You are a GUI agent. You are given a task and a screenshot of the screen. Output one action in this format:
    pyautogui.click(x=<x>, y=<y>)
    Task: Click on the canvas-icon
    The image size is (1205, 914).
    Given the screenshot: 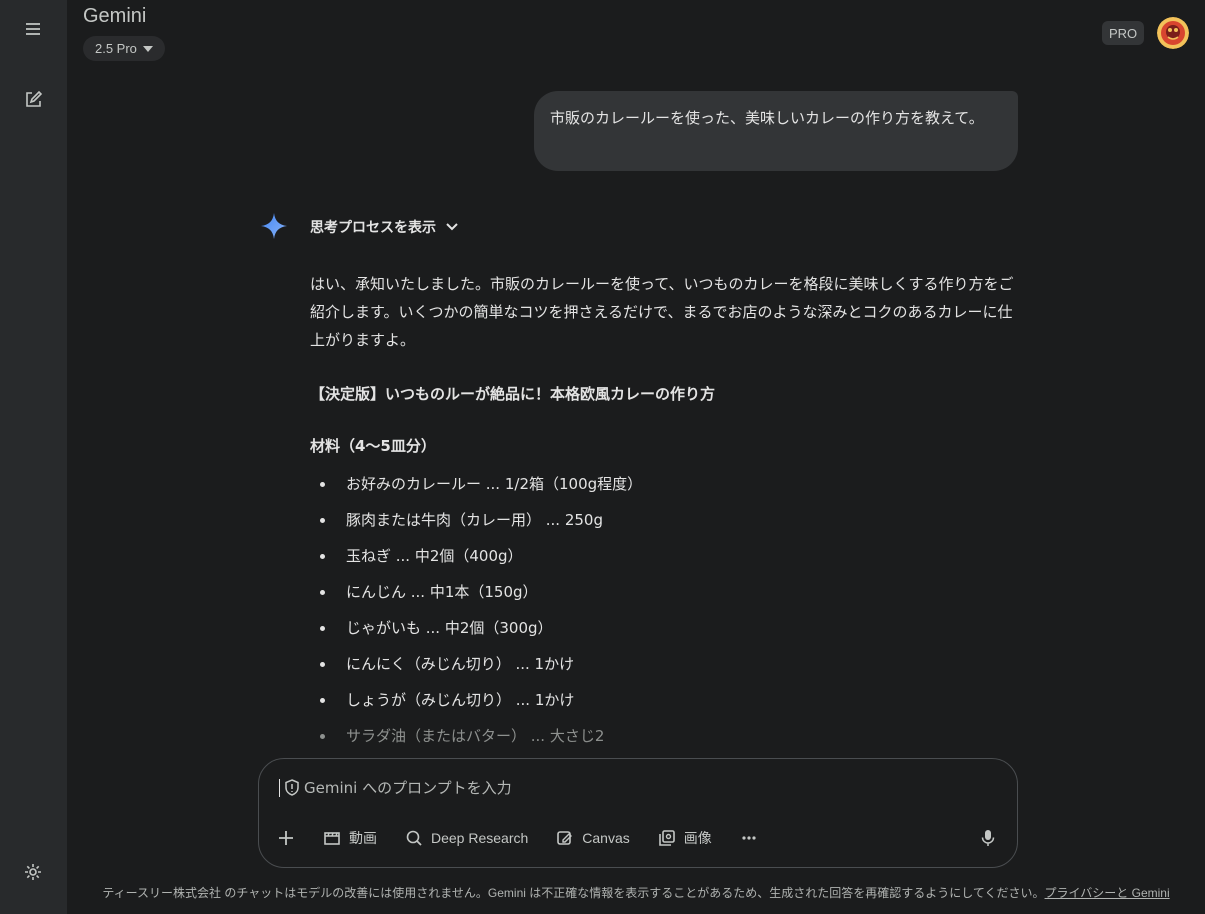 What is the action you would take?
    pyautogui.click(x=565, y=838)
    